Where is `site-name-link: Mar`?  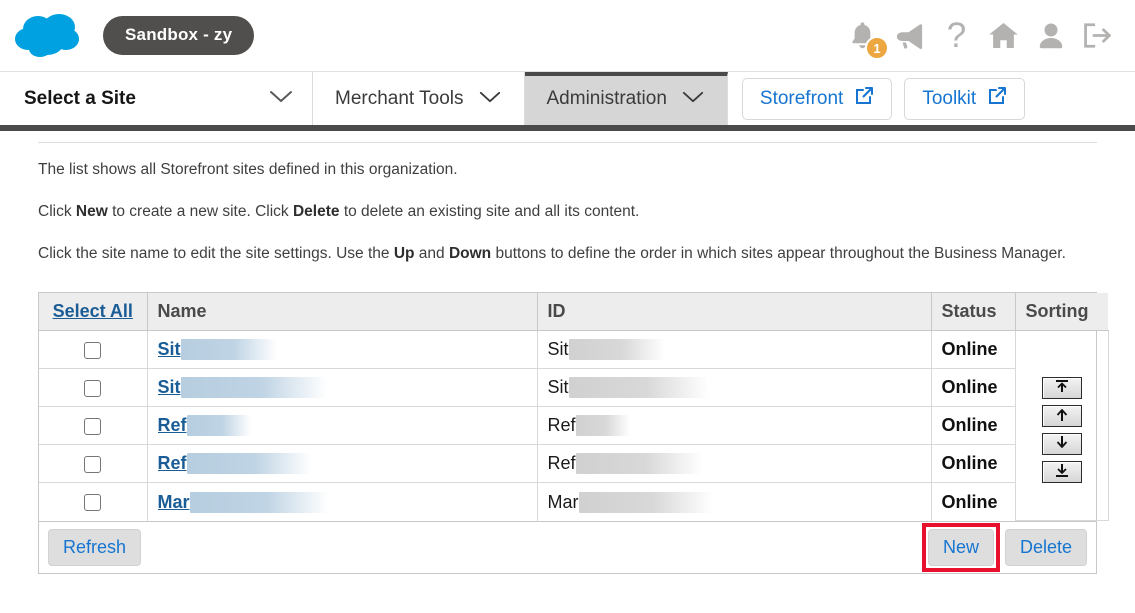 site-name-link: Mar is located at coordinates (174, 502).